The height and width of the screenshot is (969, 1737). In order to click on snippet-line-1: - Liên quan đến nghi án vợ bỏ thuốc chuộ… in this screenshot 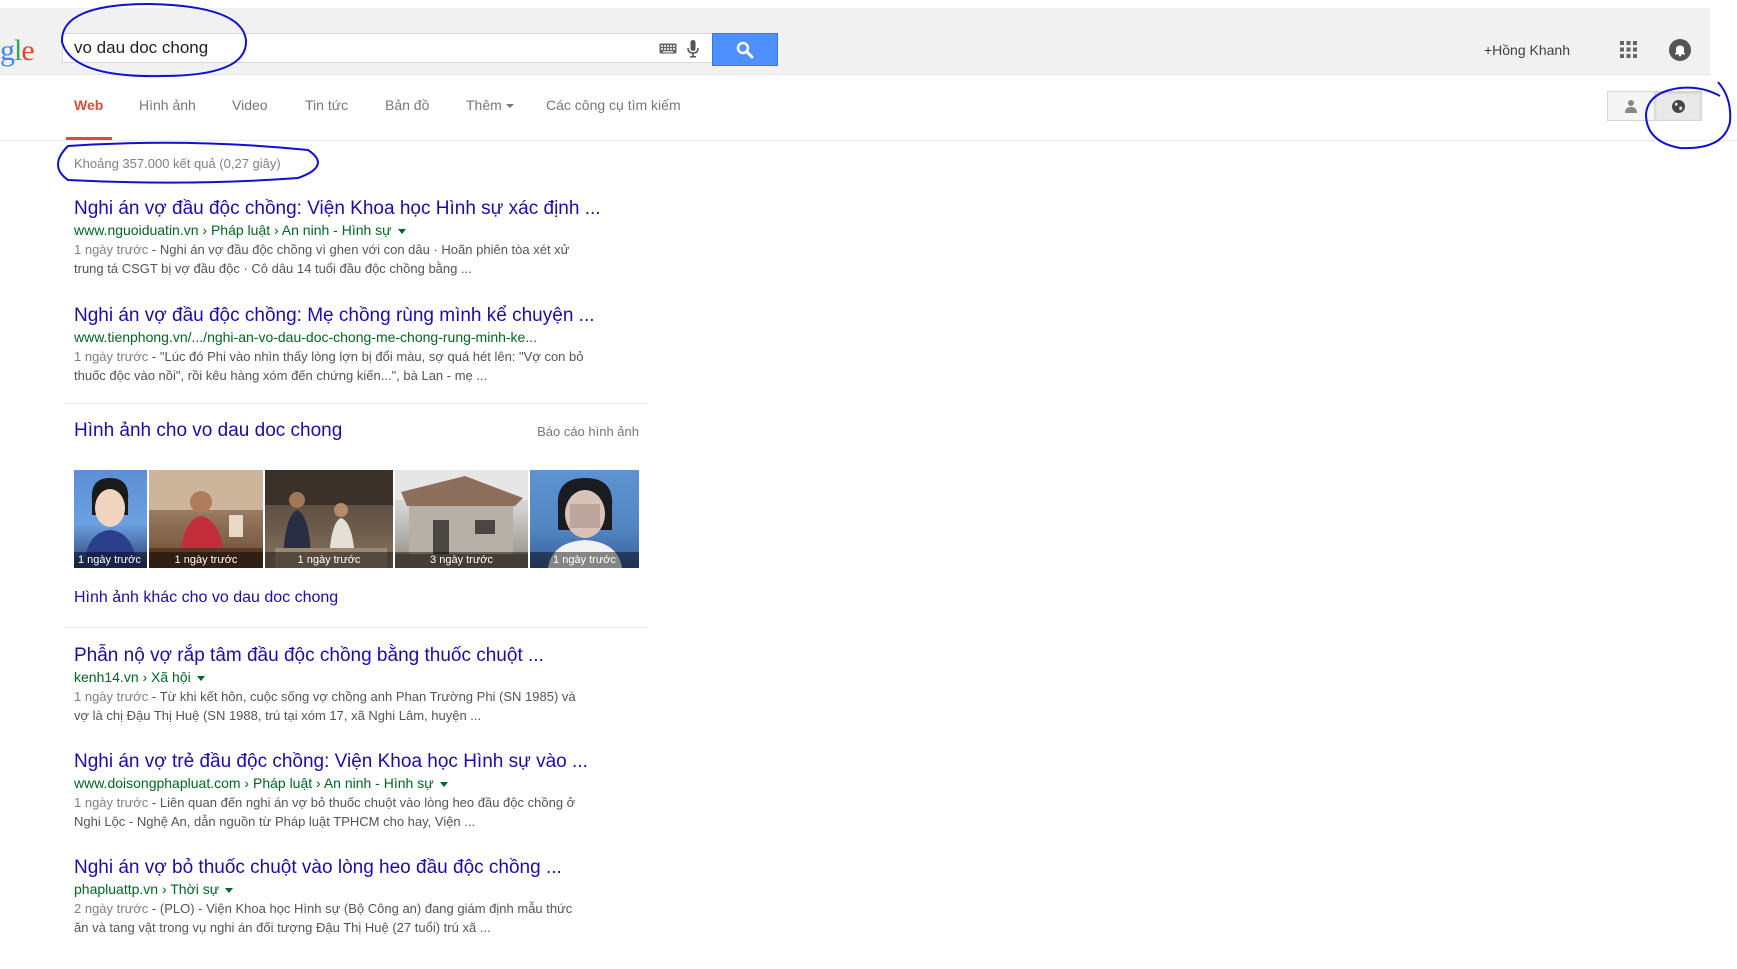, I will do `click(362, 802)`.